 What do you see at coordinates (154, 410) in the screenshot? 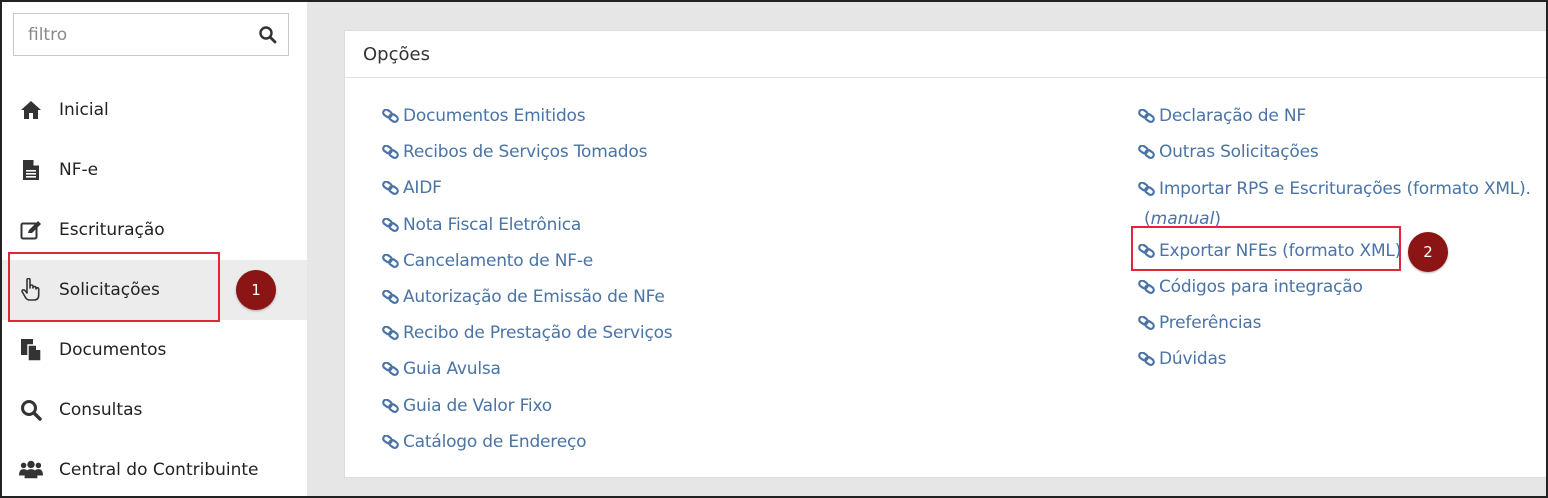
I see `sidebar-item-consultas: Consultas` at bounding box center [154, 410].